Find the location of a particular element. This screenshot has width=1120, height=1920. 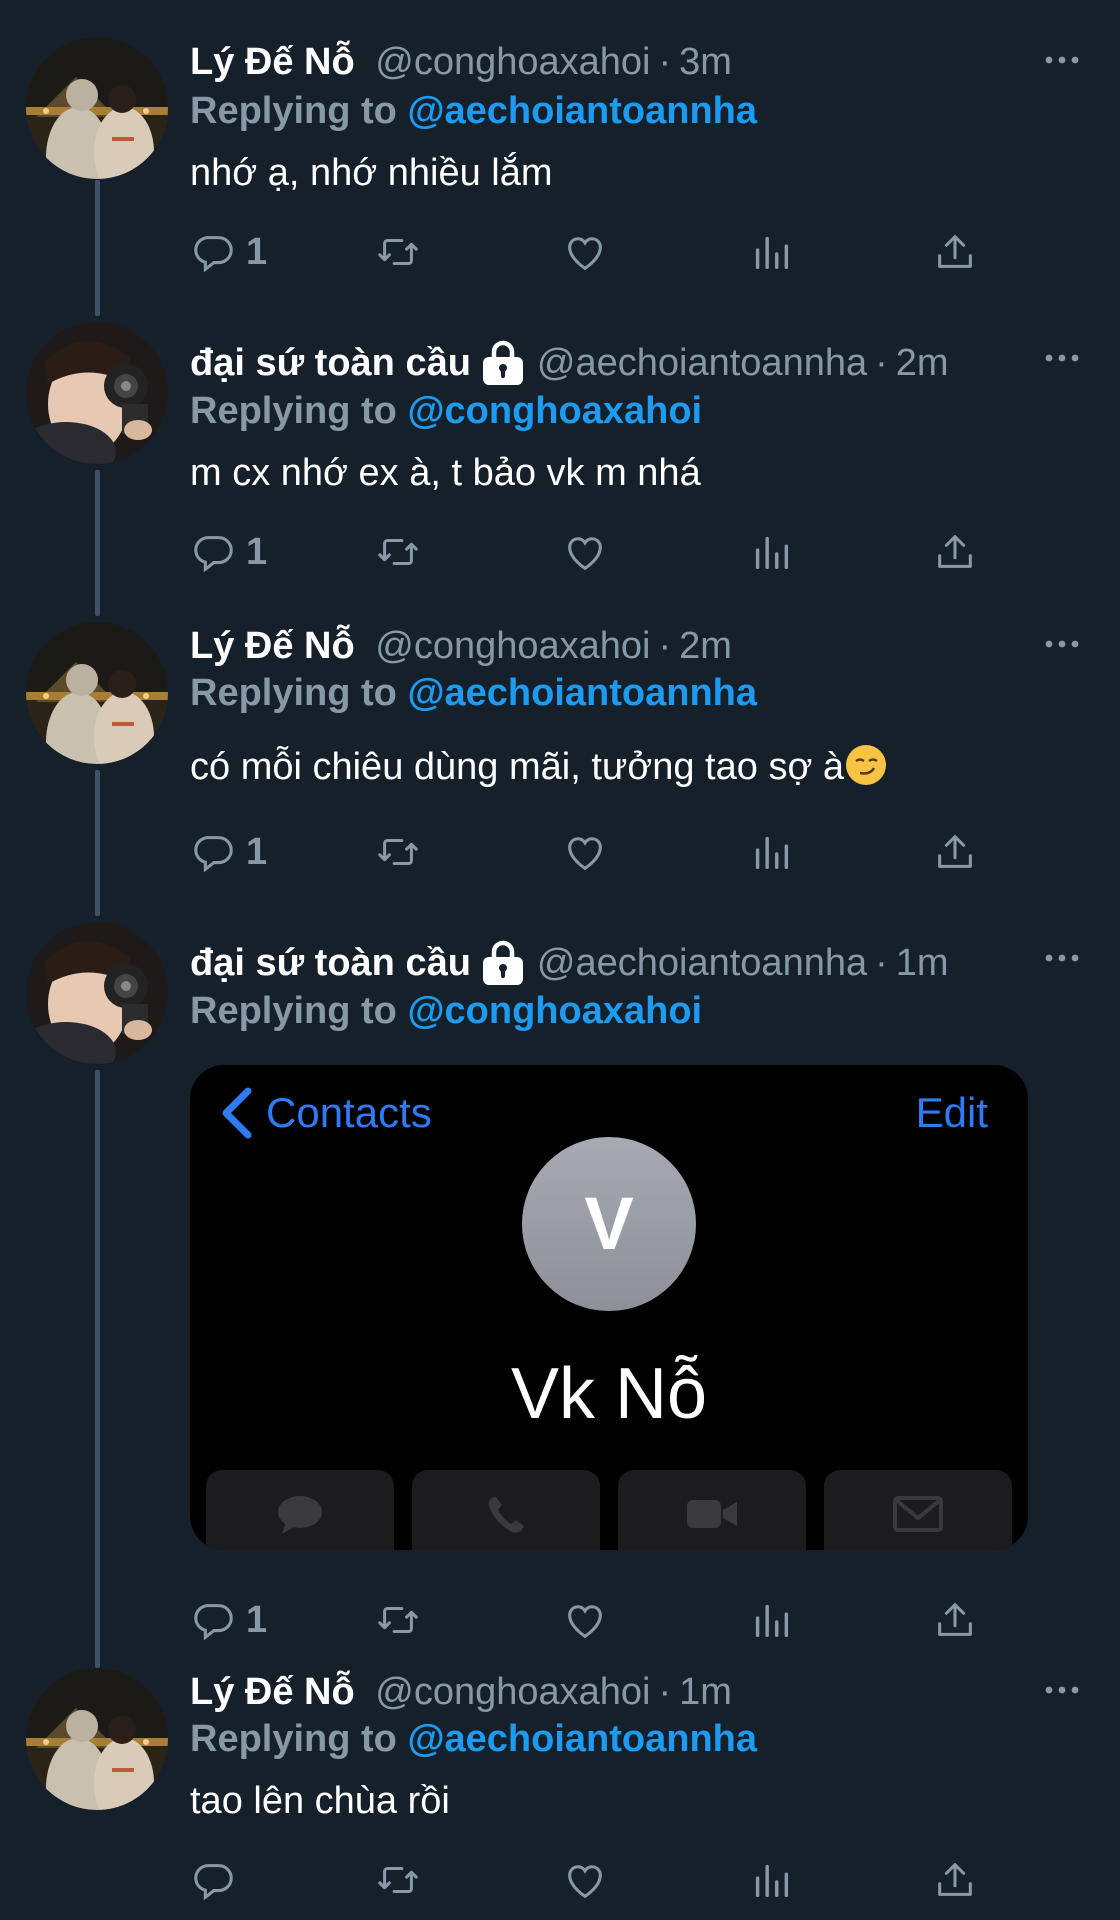

mail-button is located at coordinates (918, 1510).